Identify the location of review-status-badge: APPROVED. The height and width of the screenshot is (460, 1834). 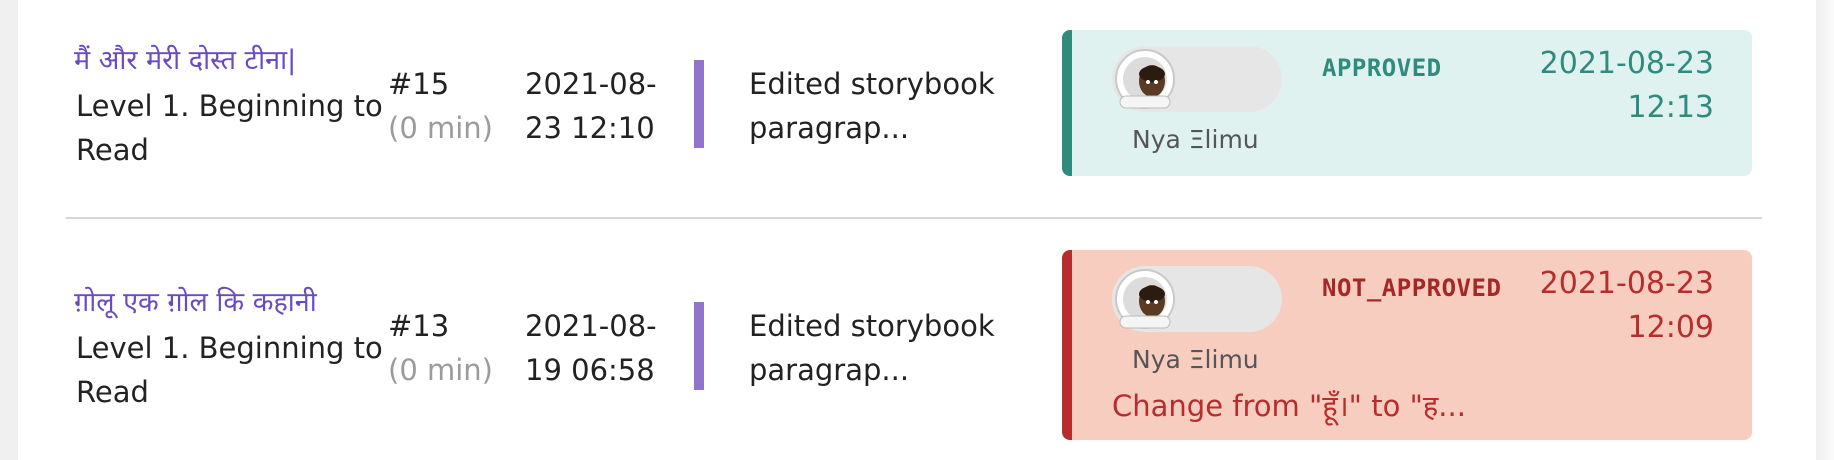
(1382, 68).